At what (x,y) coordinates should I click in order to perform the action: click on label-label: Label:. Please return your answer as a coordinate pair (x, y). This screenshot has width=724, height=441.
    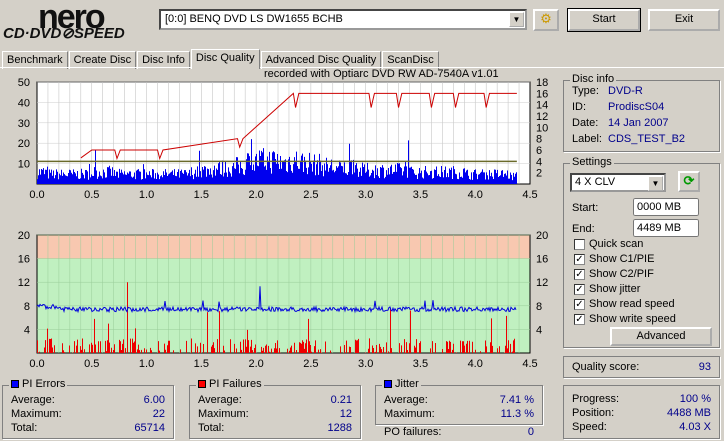
    Looking at the image, I should click on (587, 139).